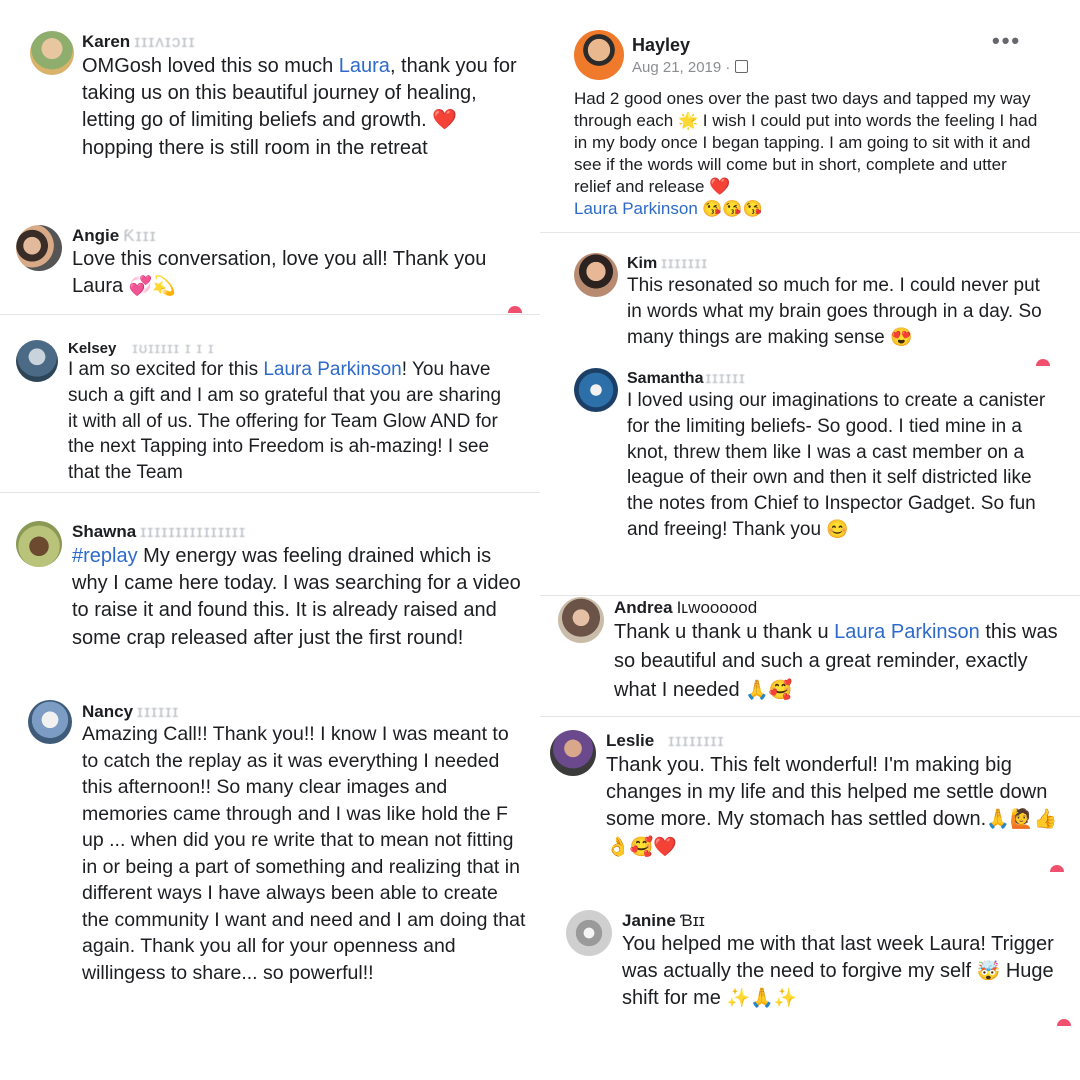 Image resolution: width=1080 pixels, height=1080 pixels. Describe the element at coordinates (141, 348) in the screenshot. I see `commenter-name: Kelsey ɪʊɪɪɪɪɪ ɪ ɪ ɪ` at that location.